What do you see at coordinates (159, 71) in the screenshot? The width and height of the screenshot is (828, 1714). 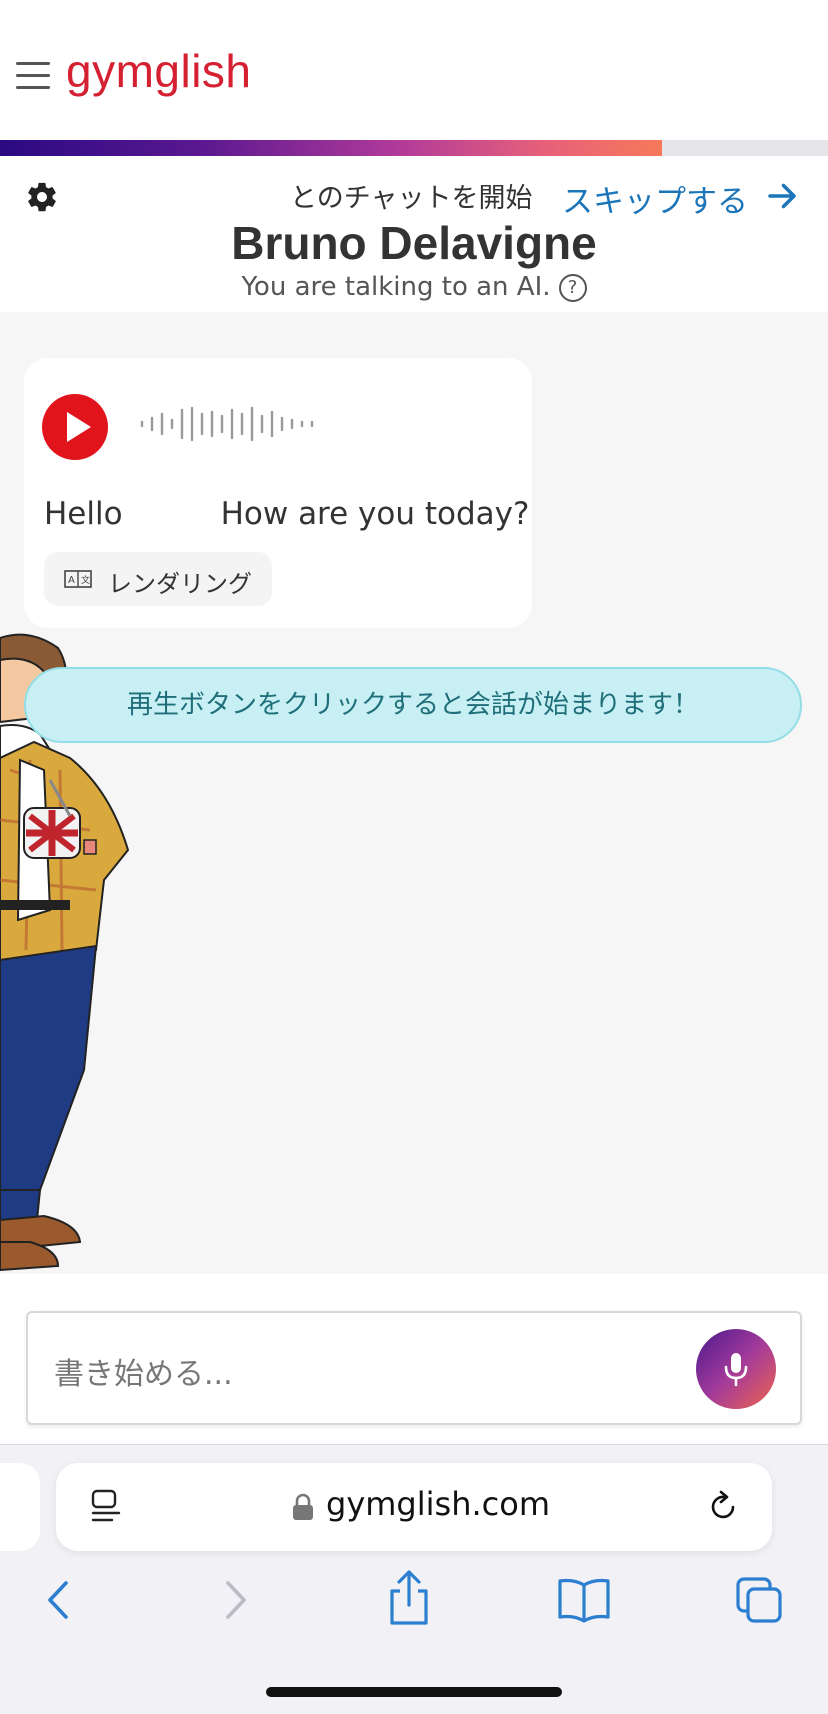 I see `logo: gymglish` at bounding box center [159, 71].